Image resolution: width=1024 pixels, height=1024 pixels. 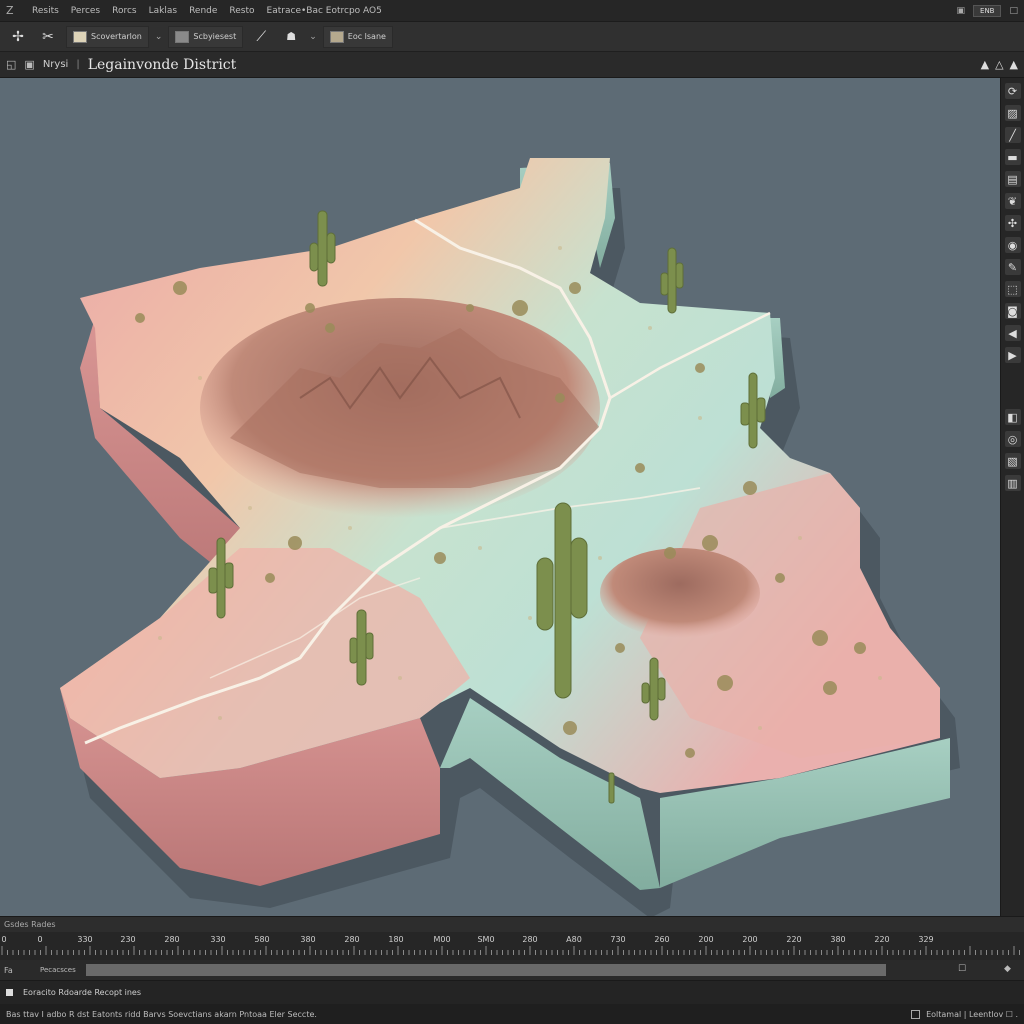 What do you see at coordinates (1012, 135) in the screenshot?
I see `line-icon: ╱` at bounding box center [1012, 135].